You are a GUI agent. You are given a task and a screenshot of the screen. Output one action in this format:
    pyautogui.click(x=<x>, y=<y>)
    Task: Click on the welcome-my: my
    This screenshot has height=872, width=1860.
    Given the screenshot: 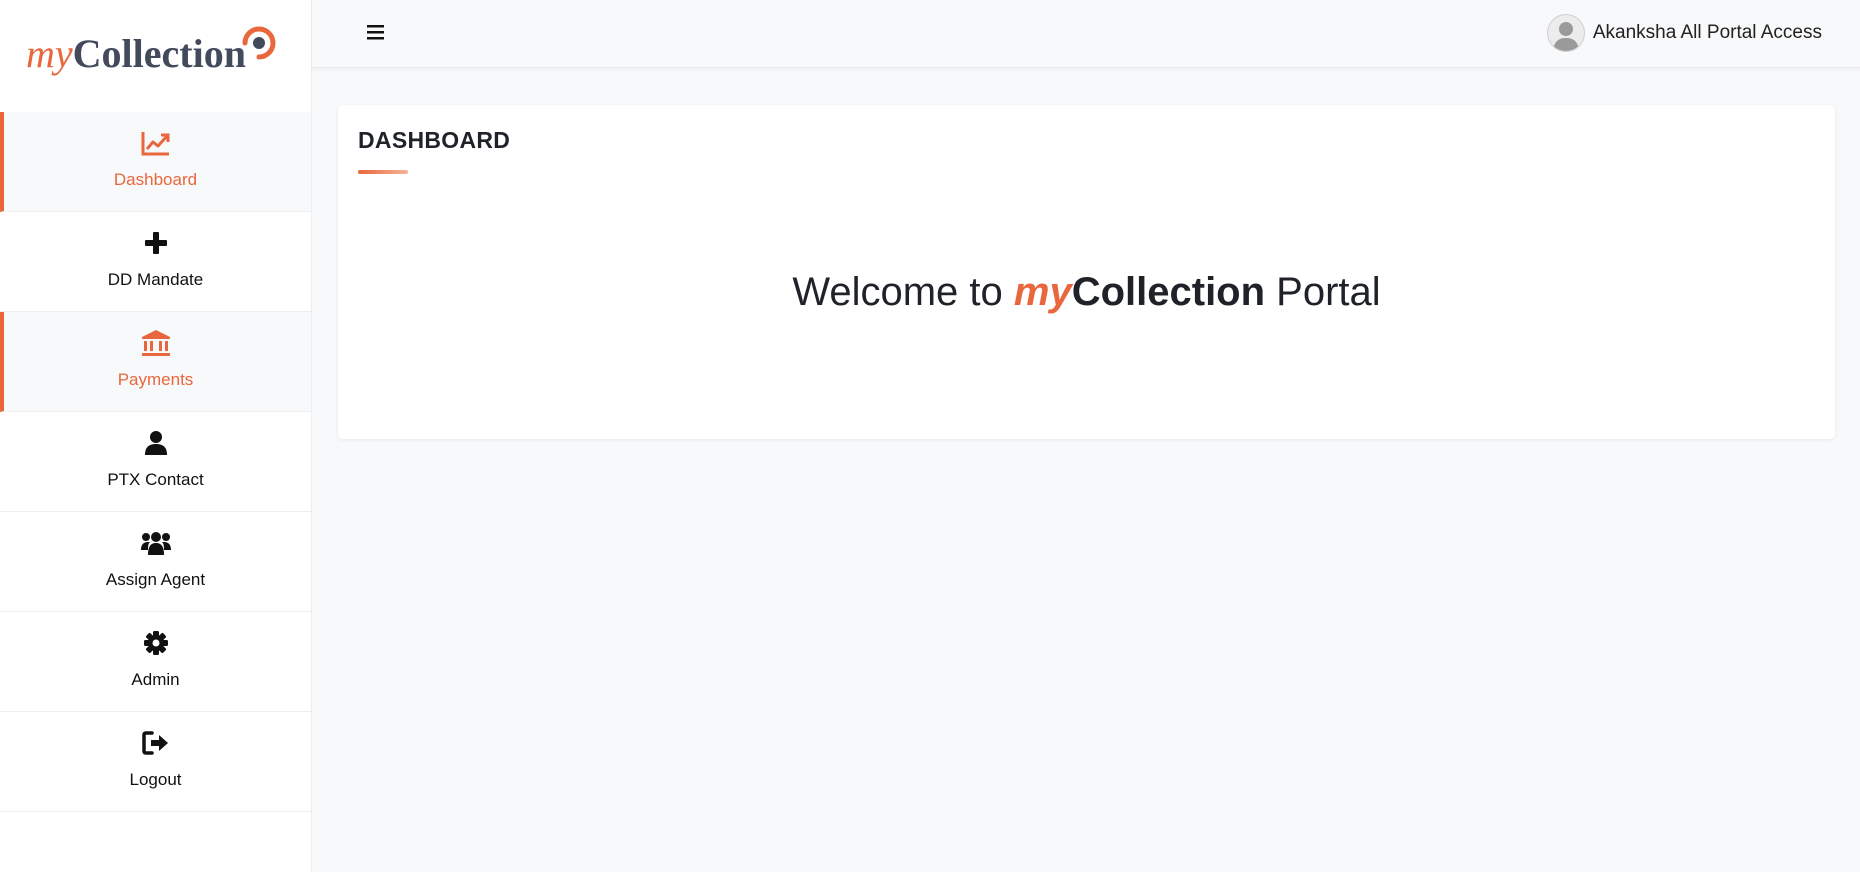 What is the action you would take?
    pyautogui.click(x=1042, y=292)
    